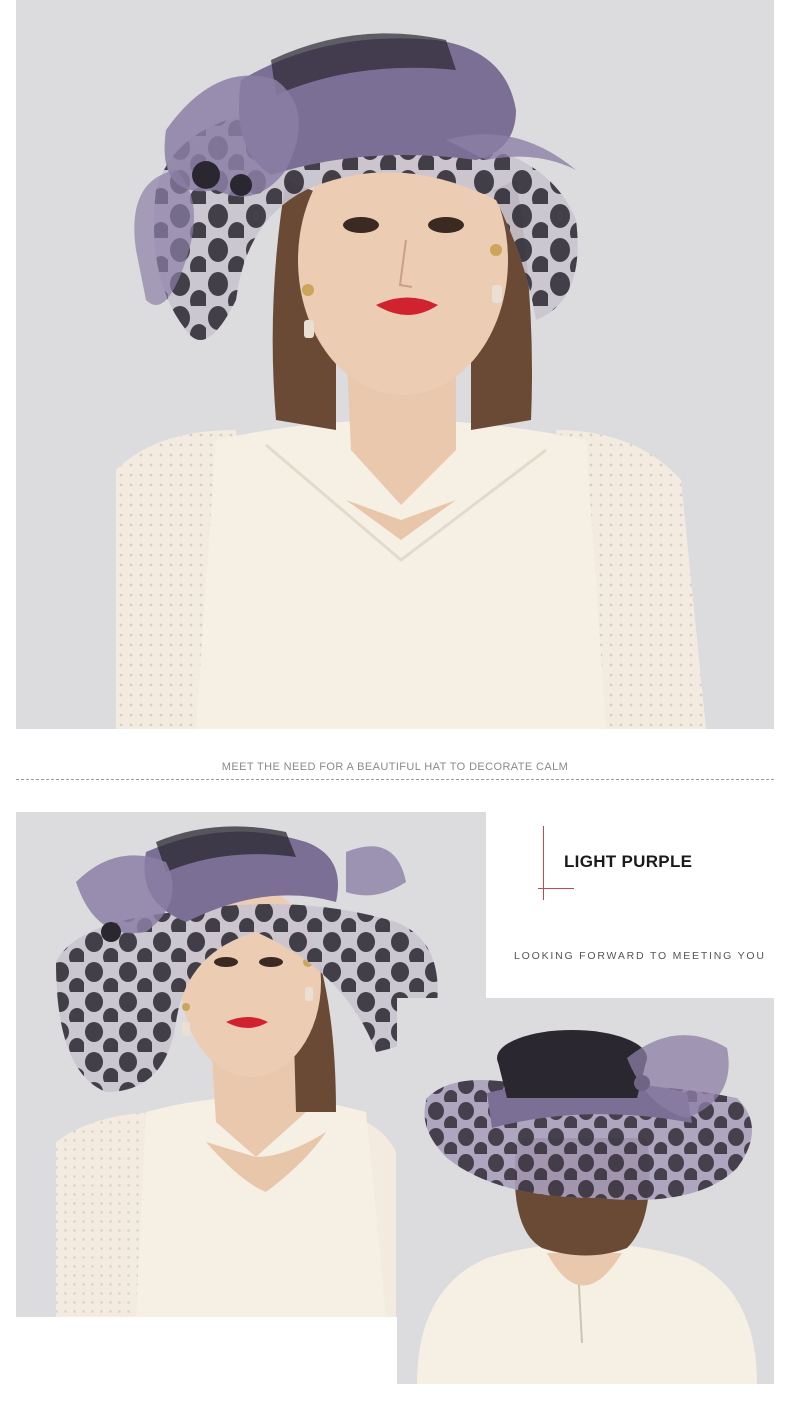 Image resolution: width=790 pixels, height=1402 pixels. I want to click on tagline-text: LOOKING FORWARD TO MEETING YOU, so click(640, 956).